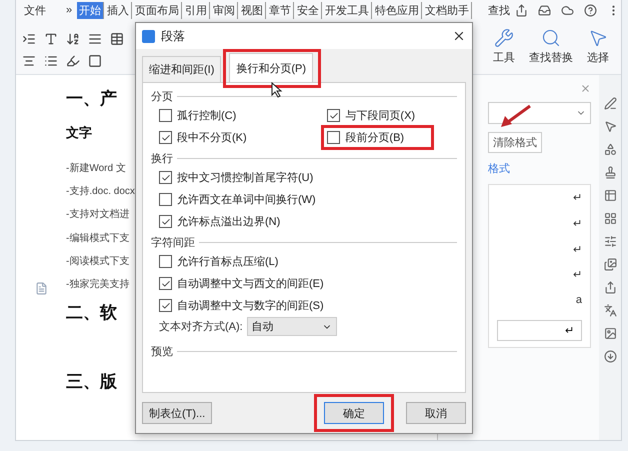 This screenshot has width=628, height=451. I want to click on more-tabs: », so click(69, 10).